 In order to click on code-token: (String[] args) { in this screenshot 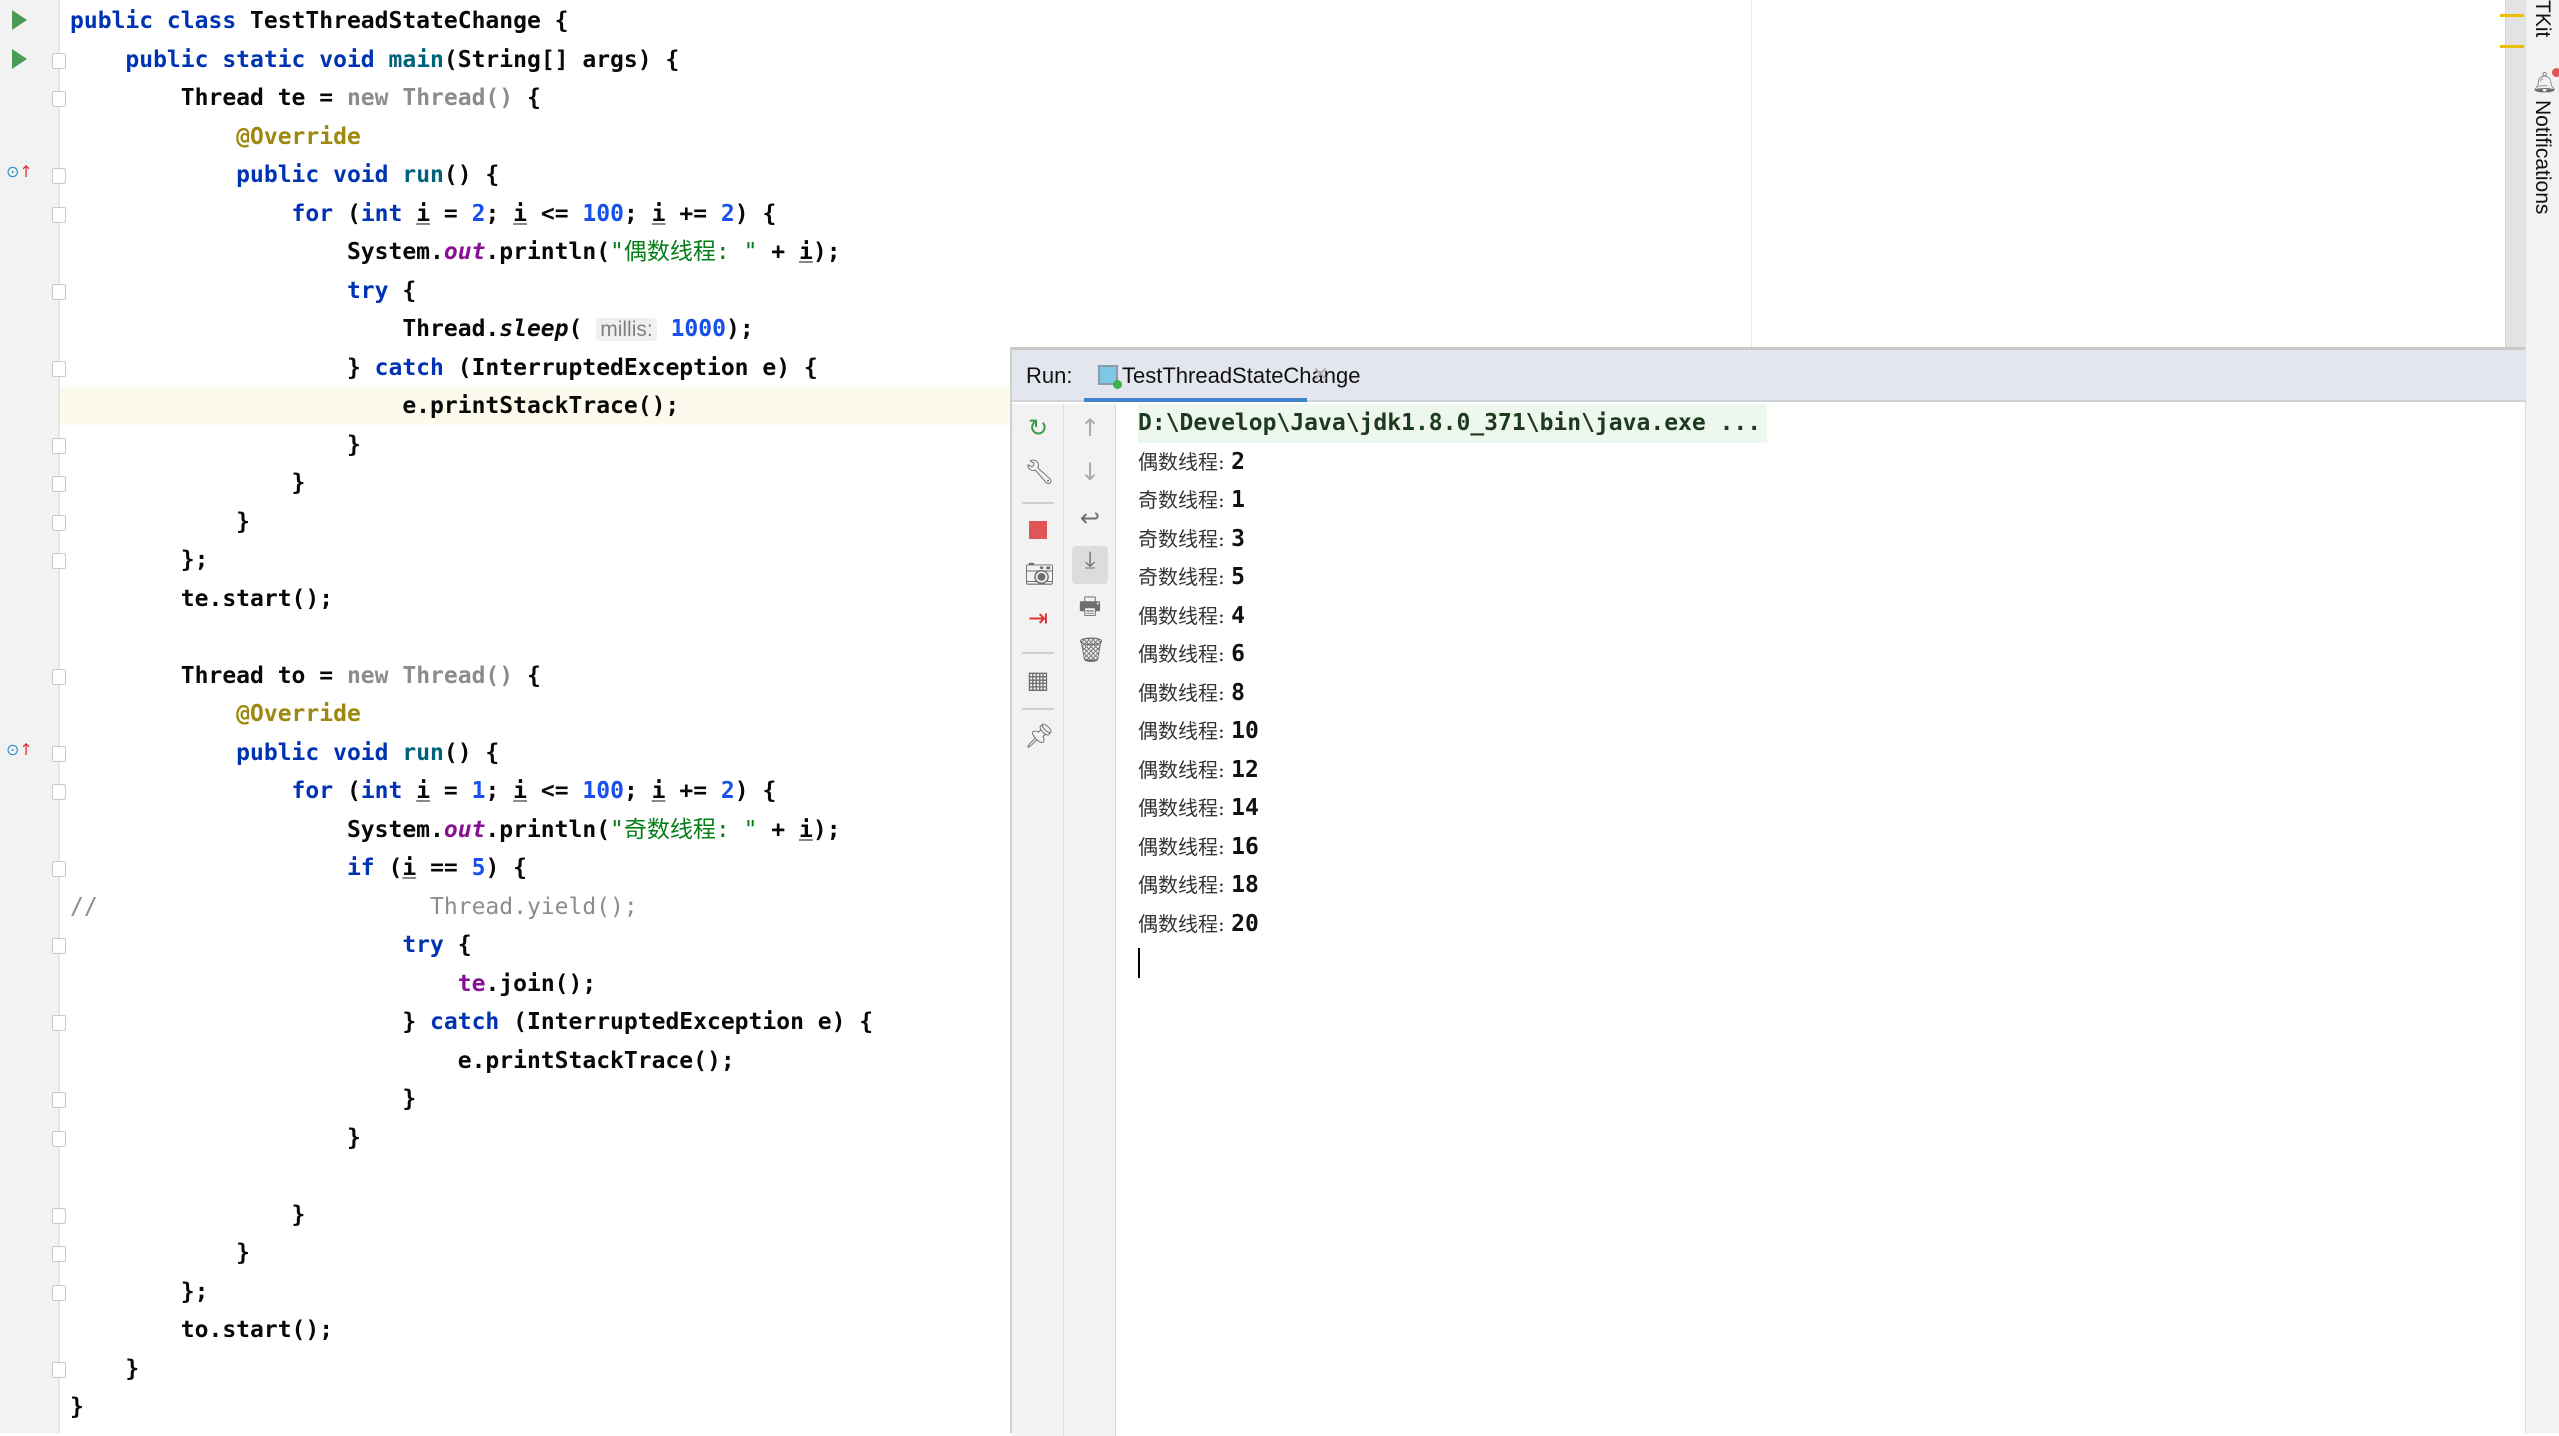, I will do `click(561, 59)`.